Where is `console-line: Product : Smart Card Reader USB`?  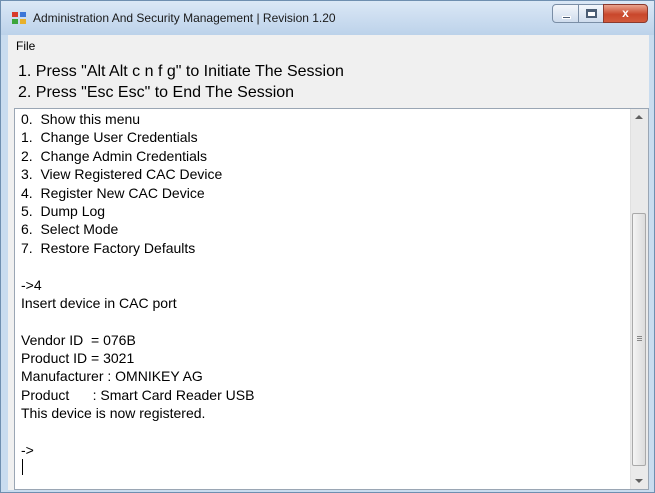
console-line: Product : Smart Card Reader USB is located at coordinates (138, 394).